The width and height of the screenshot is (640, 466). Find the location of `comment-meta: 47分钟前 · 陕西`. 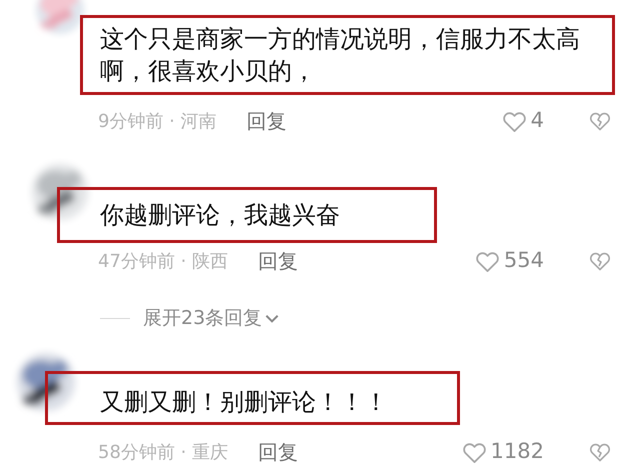

comment-meta: 47分钟前 · 陕西 is located at coordinates (163, 262).